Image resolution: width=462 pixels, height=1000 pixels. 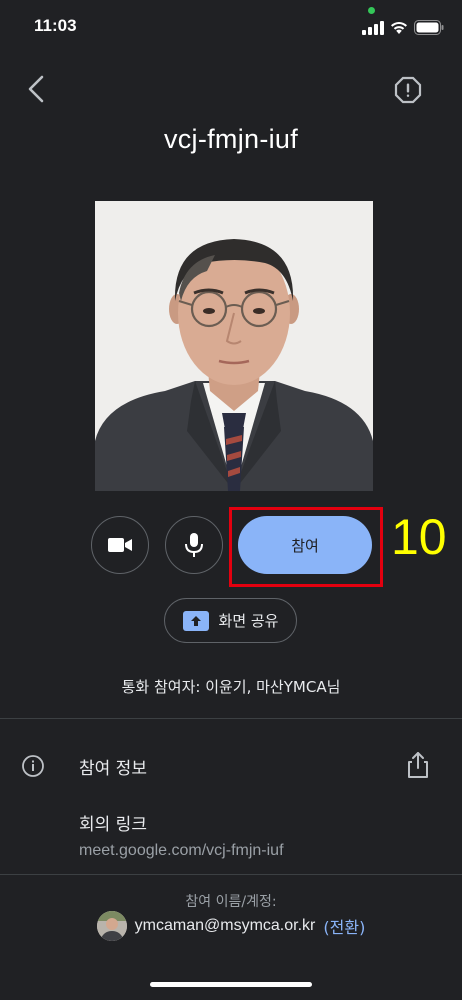 What do you see at coordinates (399, 28) in the screenshot?
I see `wifi-icon` at bounding box center [399, 28].